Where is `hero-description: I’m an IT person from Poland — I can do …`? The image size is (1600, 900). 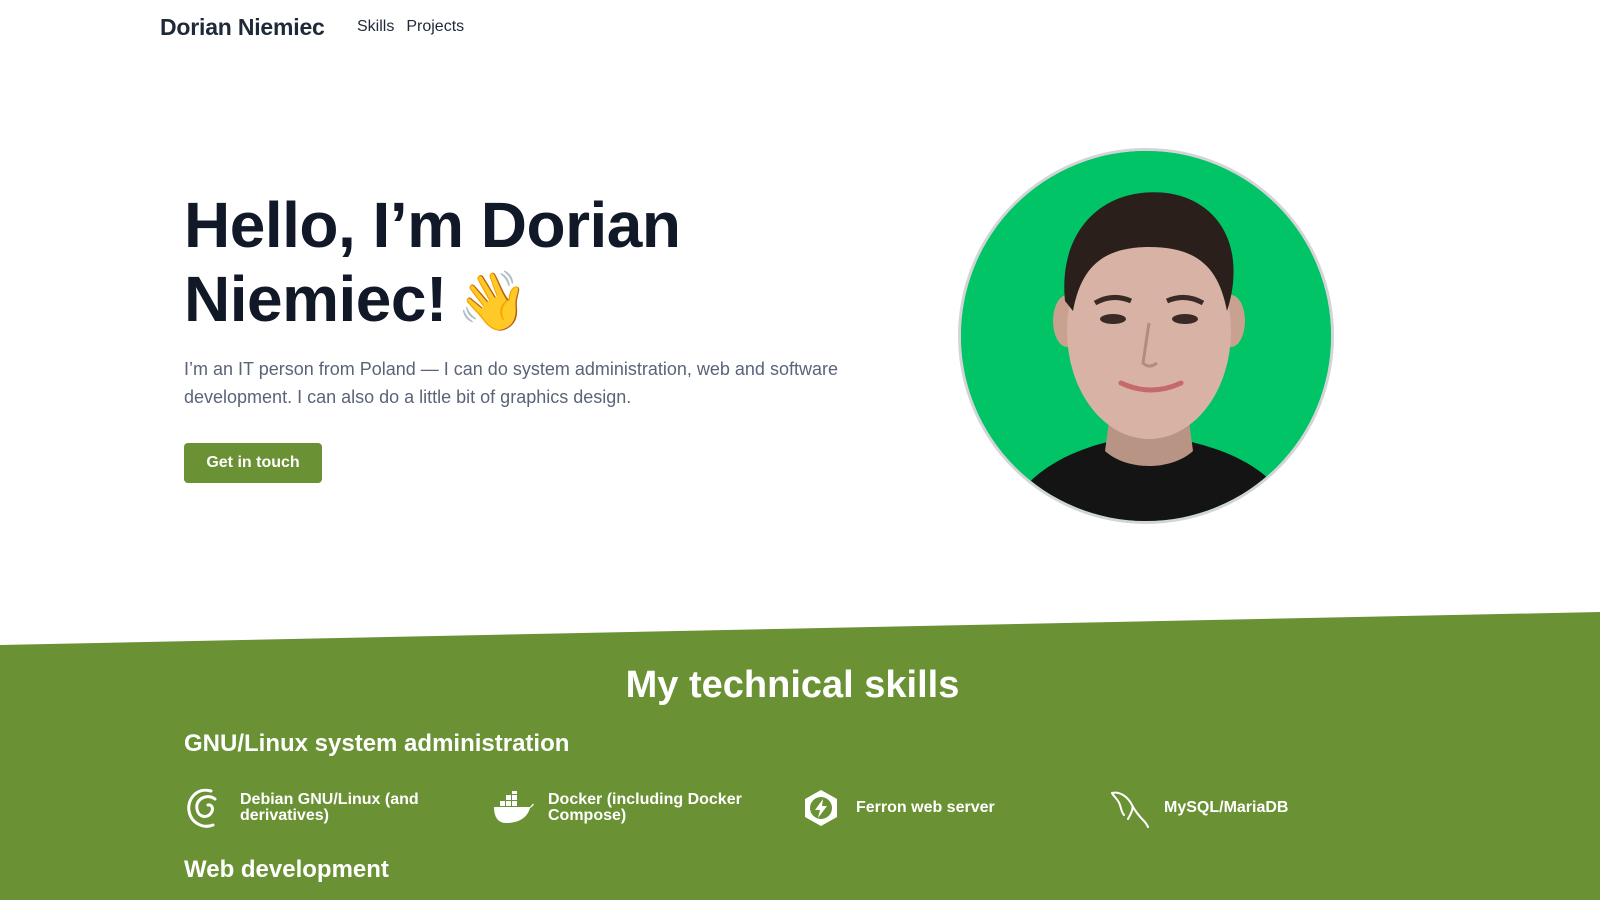 hero-description: I’m an IT person from Poland — I can do … is located at coordinates (511, 383).